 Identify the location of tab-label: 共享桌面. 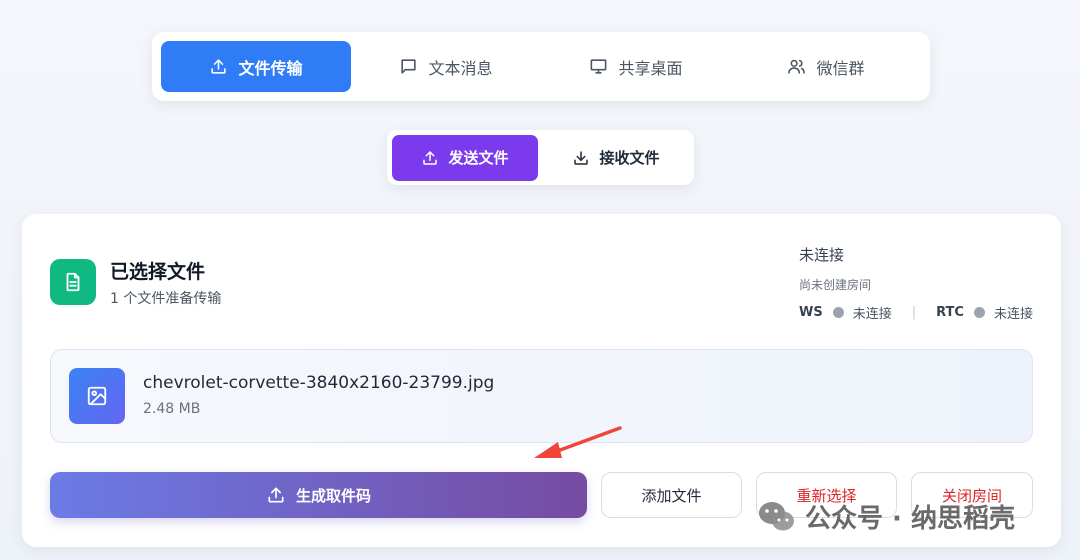
(650, 68).